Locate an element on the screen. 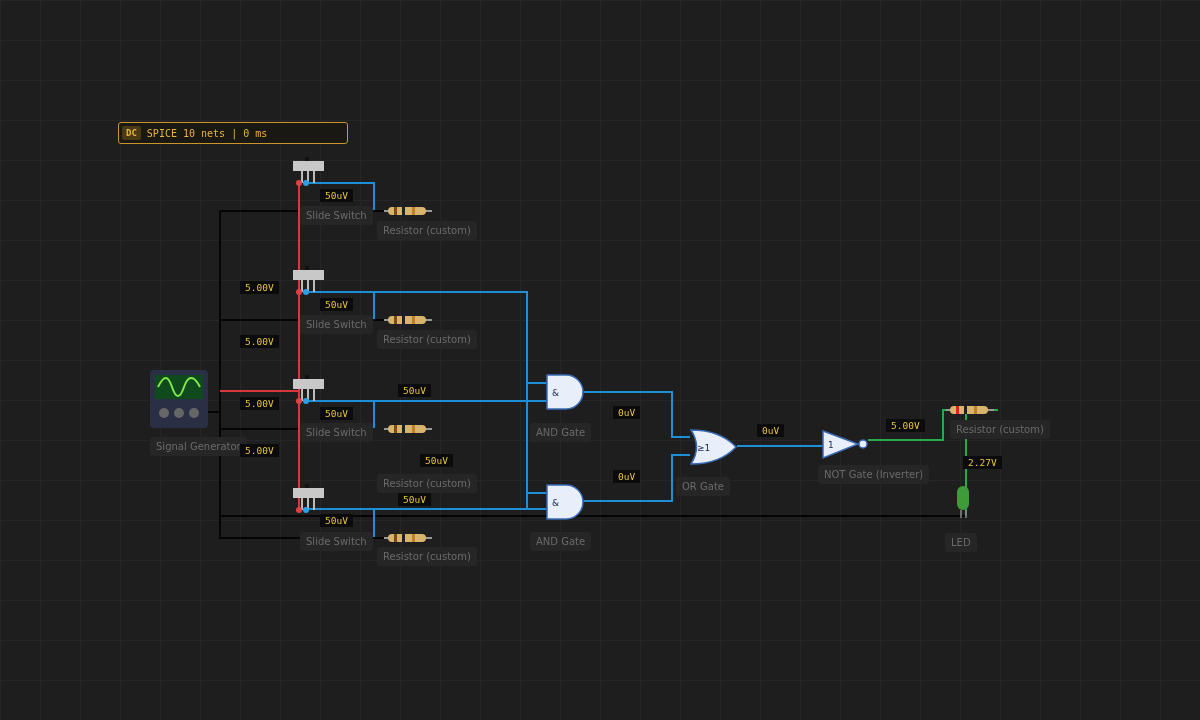  component-label: OR Gate is located at coordinates (703, 486).